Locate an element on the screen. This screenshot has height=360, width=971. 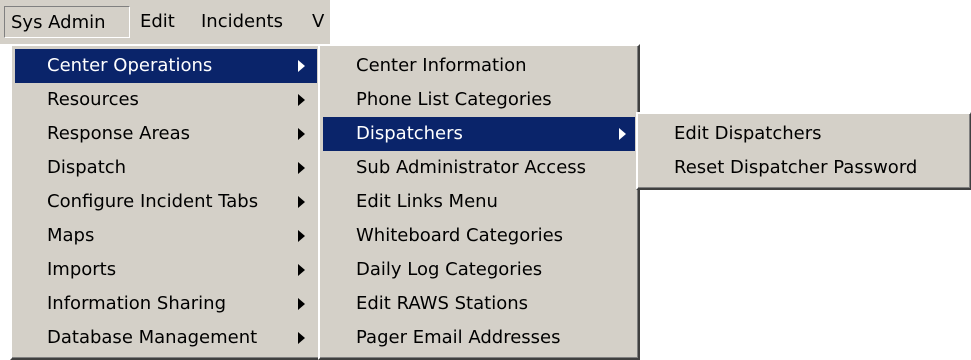
menu-item-database-management: Database Management is located at coordinates (166, 338).